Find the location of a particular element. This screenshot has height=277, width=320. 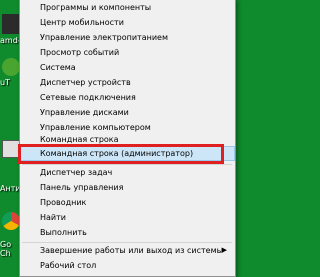

chrome-icon is located at coordinates (11, 221).